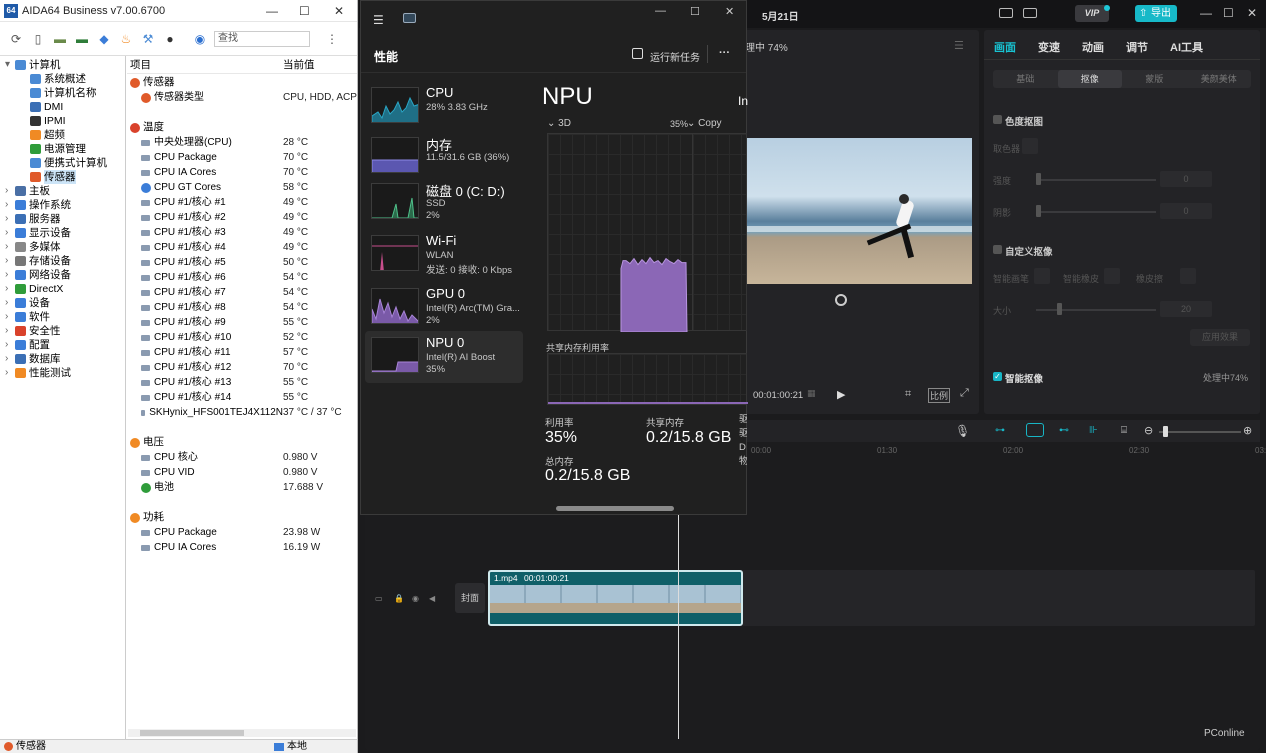  Describe the element at coordinates (1220, 337) in the screenshot. I see `apply-button: 应用效果` at that location.